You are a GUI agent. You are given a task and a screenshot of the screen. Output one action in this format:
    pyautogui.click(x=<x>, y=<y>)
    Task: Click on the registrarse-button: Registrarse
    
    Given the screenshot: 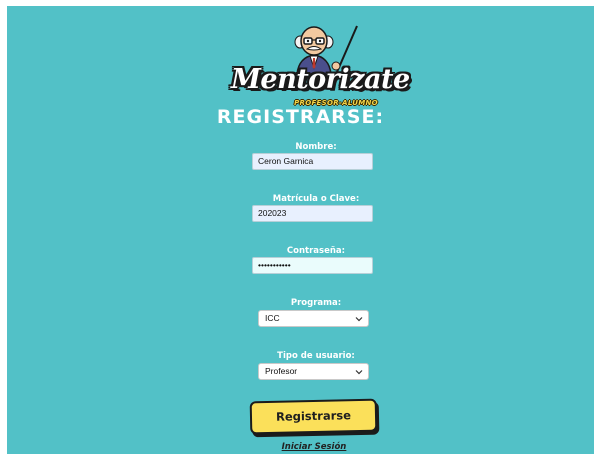 What is the action you would take?
    pyautogui.click(x=313, y=416)
    